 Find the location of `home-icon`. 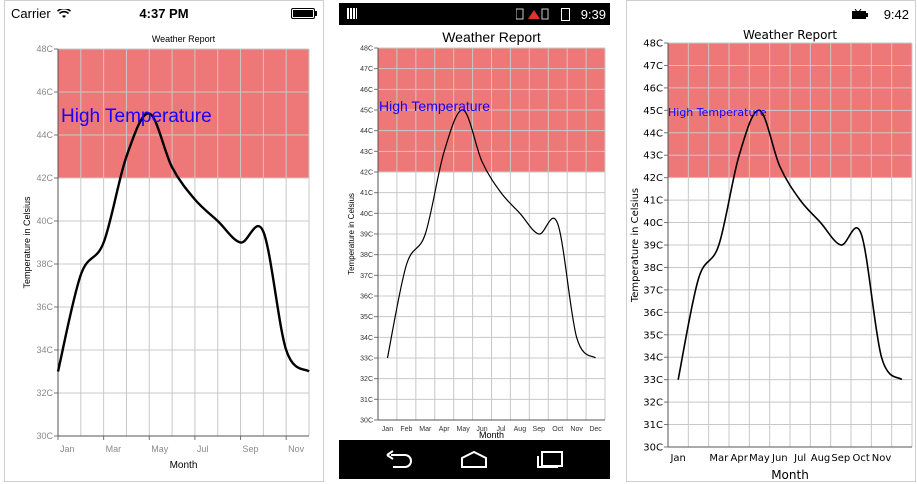

home-icon is located at coordinates (474, 461).